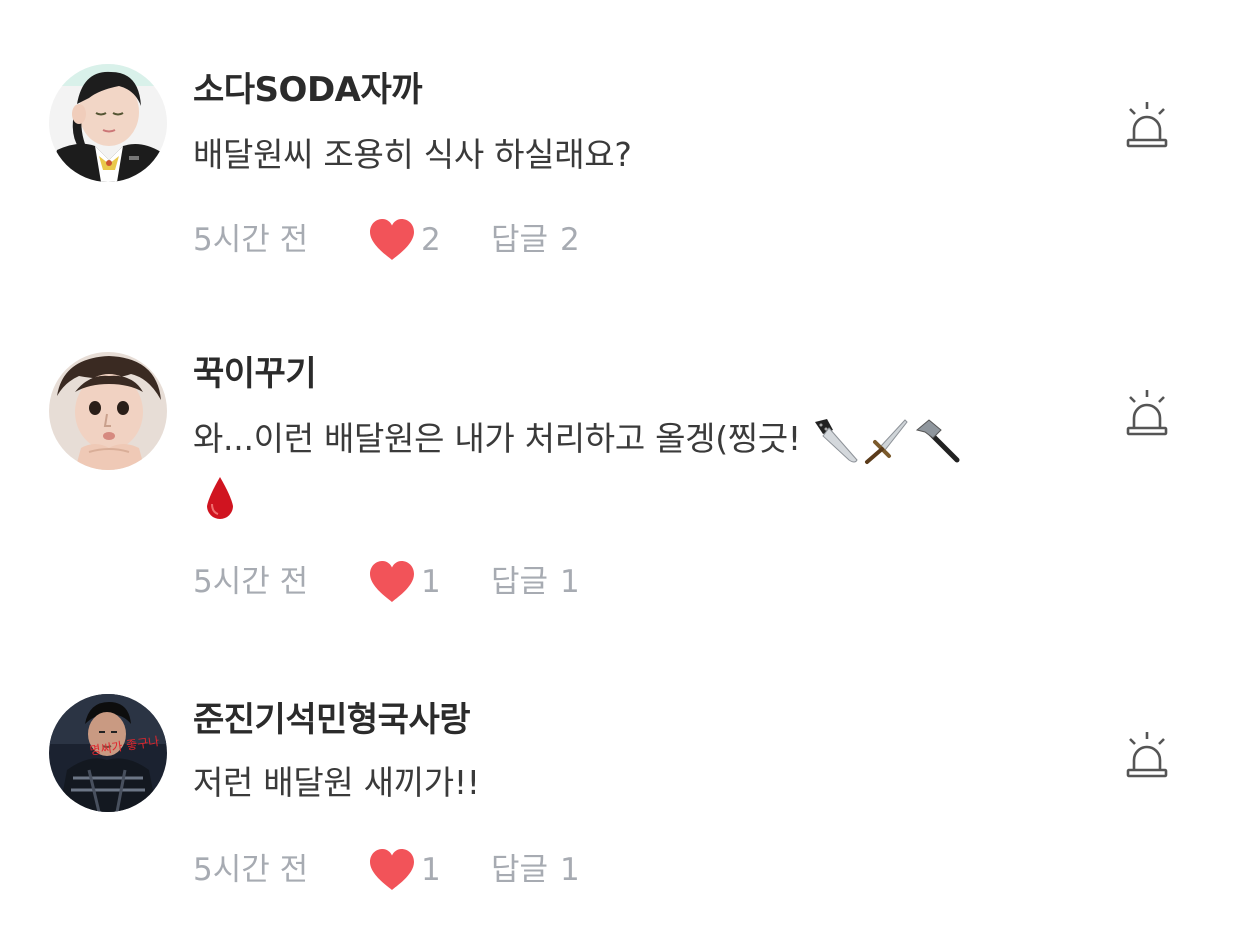  I want to click on comment-author: 준진기석민형국사랑, so click(332, 720).